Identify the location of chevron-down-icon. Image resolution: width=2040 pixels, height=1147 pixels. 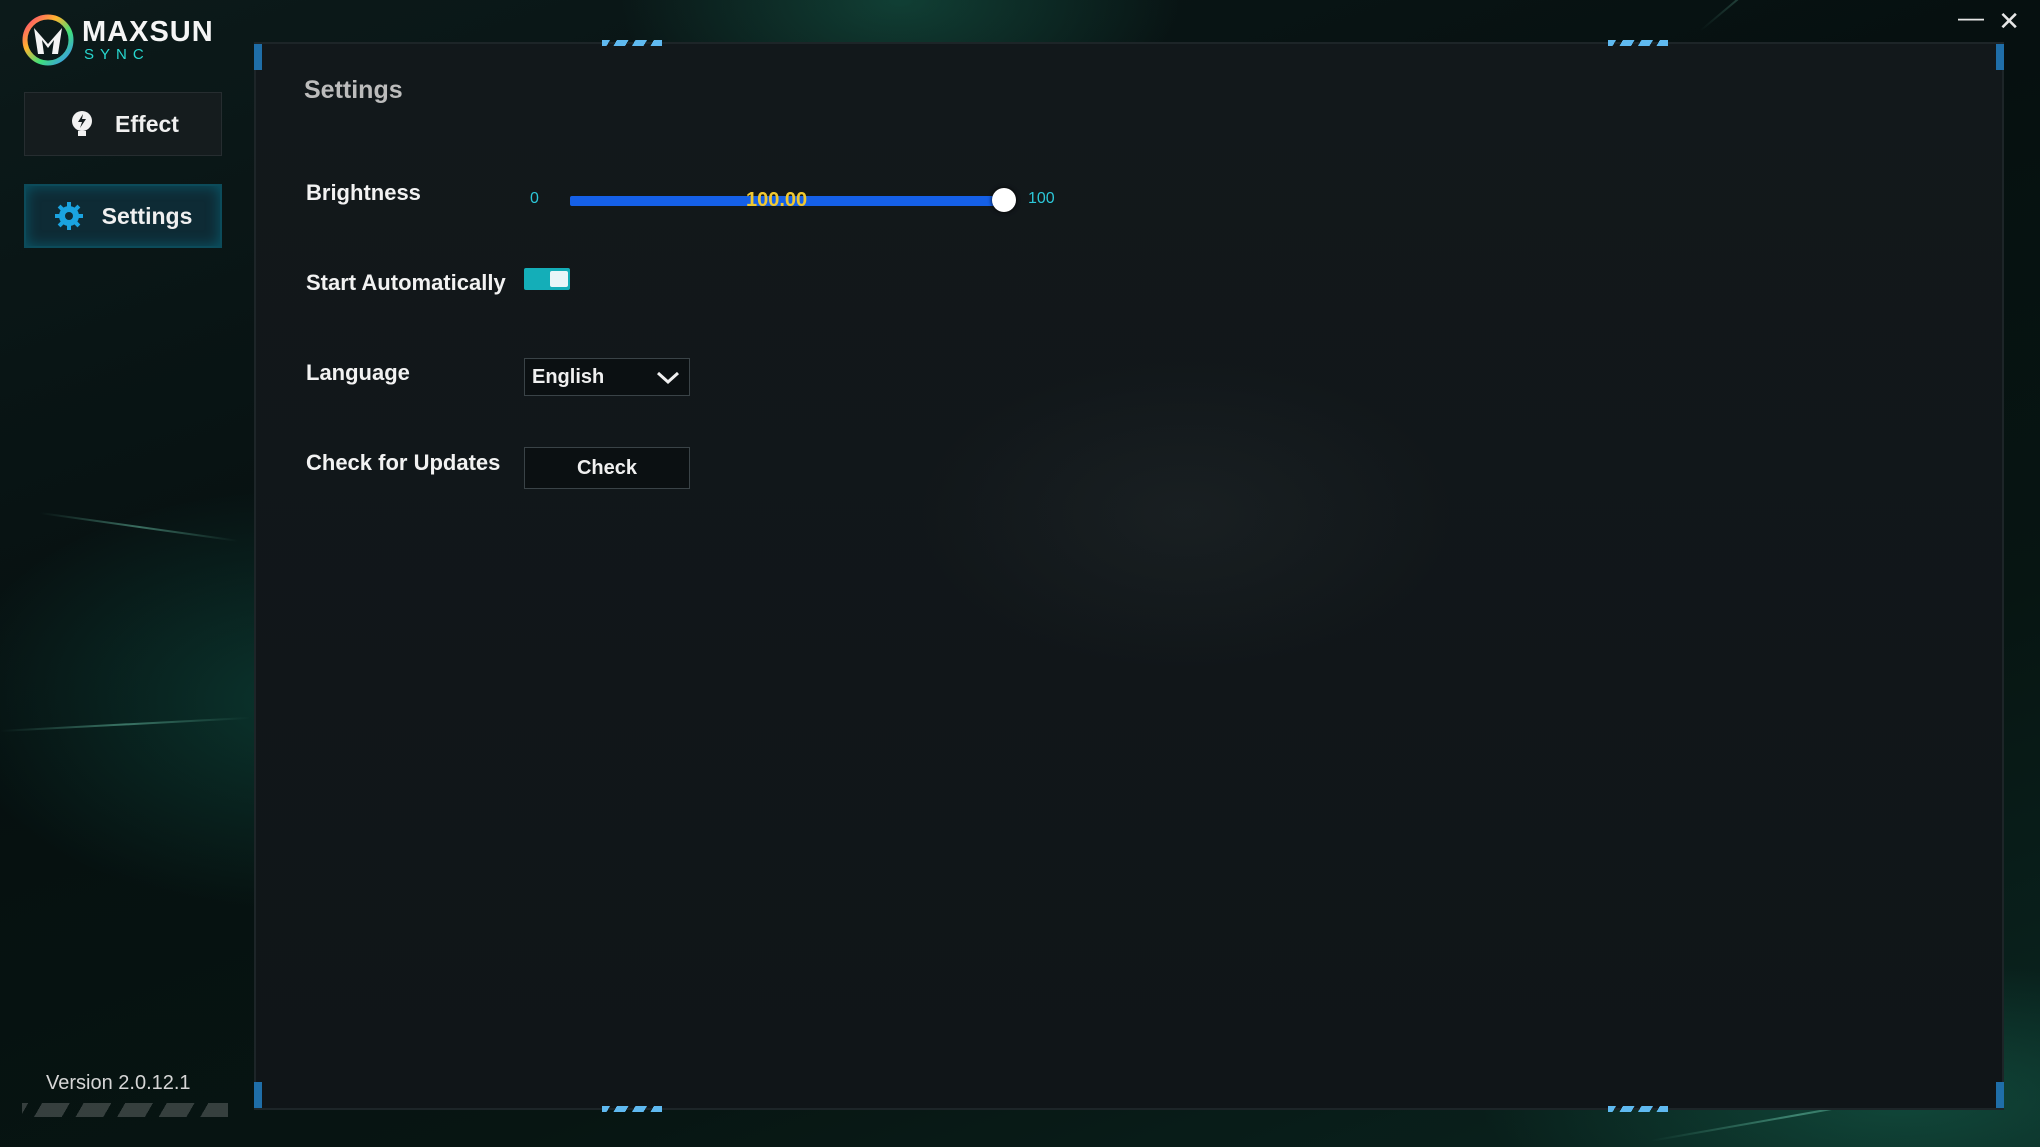
(668, 378).